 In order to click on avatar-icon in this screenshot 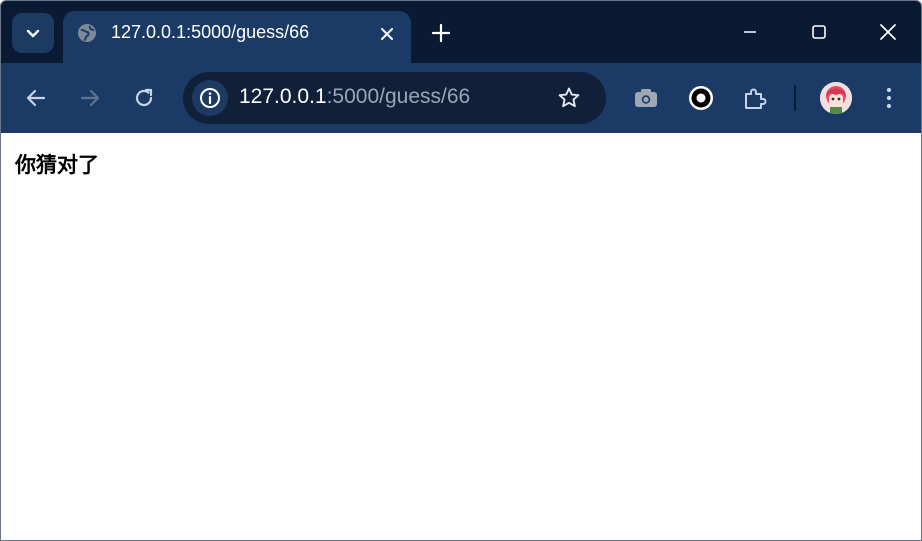, I will do `click(836, 98)`.